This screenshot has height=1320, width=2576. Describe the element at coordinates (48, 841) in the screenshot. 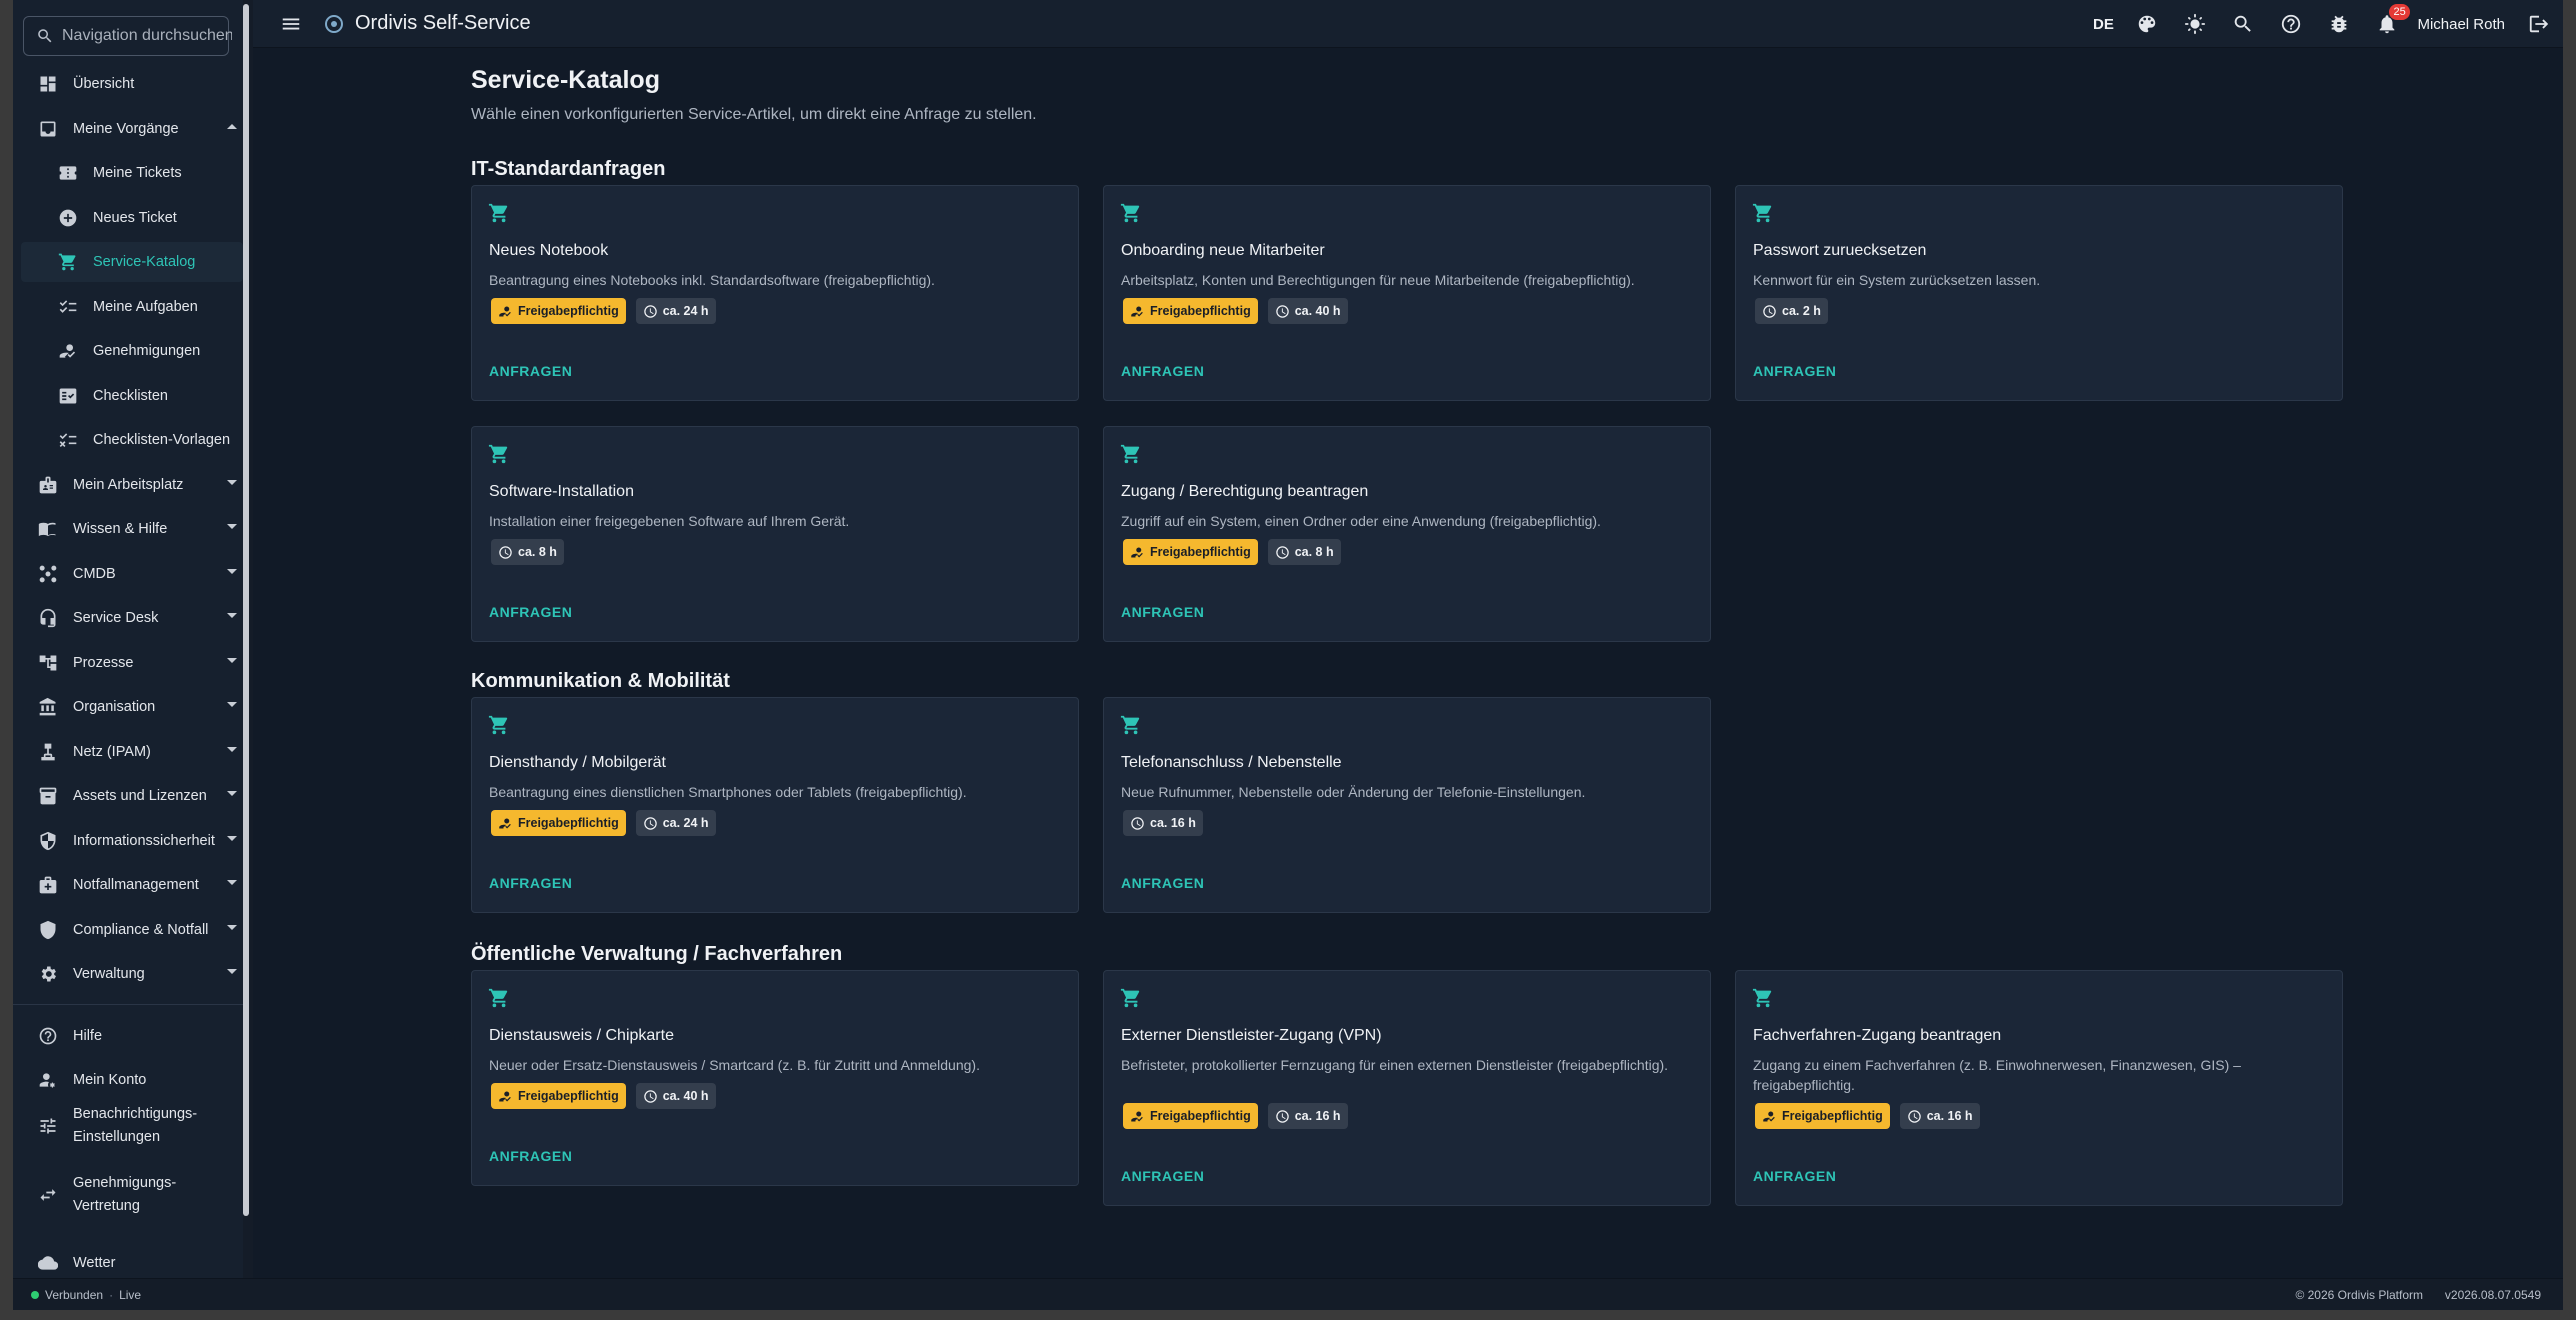

I see `security-icon` at that location.